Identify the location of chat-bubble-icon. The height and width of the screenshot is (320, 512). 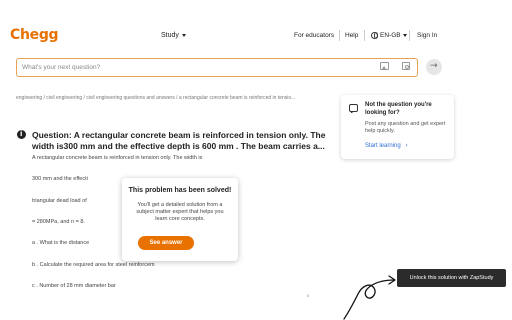
(353, 108).